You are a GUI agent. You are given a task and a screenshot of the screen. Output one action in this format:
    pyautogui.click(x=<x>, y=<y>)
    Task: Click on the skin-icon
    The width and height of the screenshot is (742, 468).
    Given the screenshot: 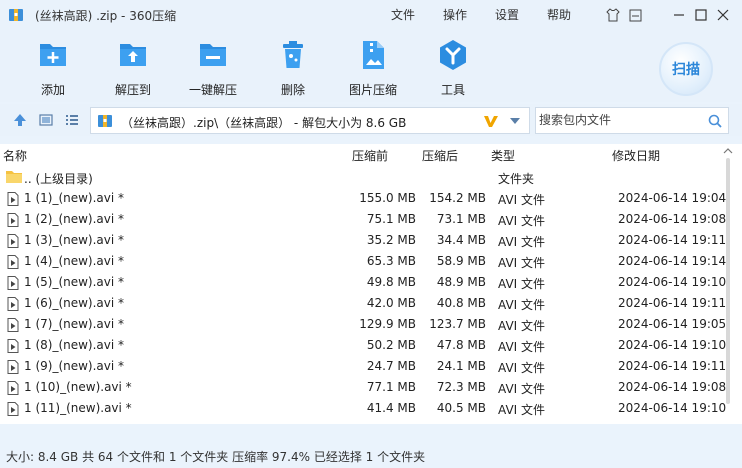 What is the action you would take?
    pyautogui.click(x=613, y=15)
    